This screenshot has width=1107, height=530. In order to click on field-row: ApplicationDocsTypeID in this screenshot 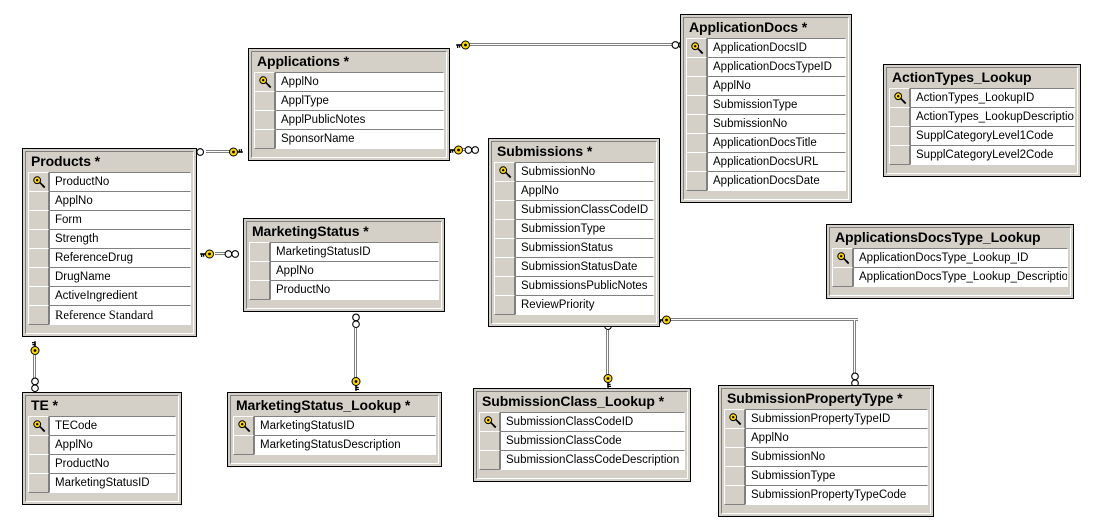, I will do `click(766, 67)`.